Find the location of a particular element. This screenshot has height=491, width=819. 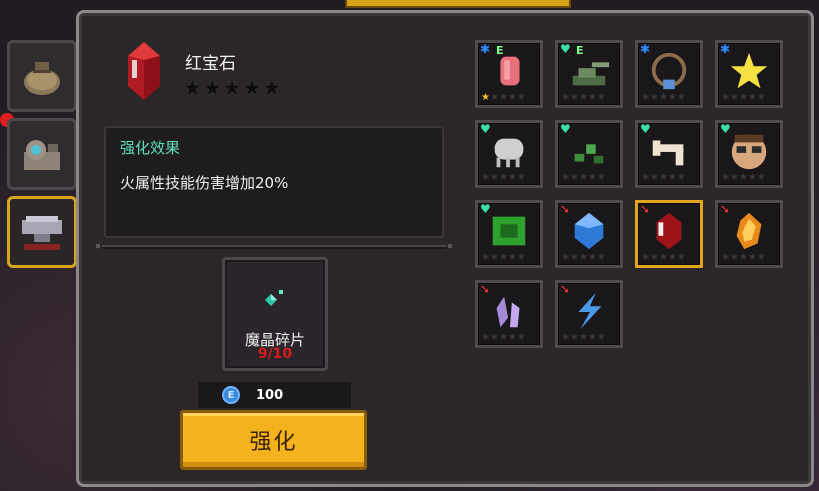

purple-crystal-icon is located at coordinates (508, 312).